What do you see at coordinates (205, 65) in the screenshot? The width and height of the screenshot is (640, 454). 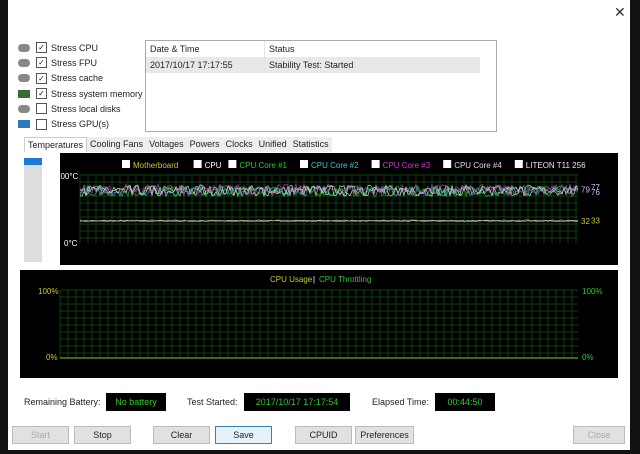 I see `log-time: 2017/10/17 17:17:55` at bounding box center [205, 65].